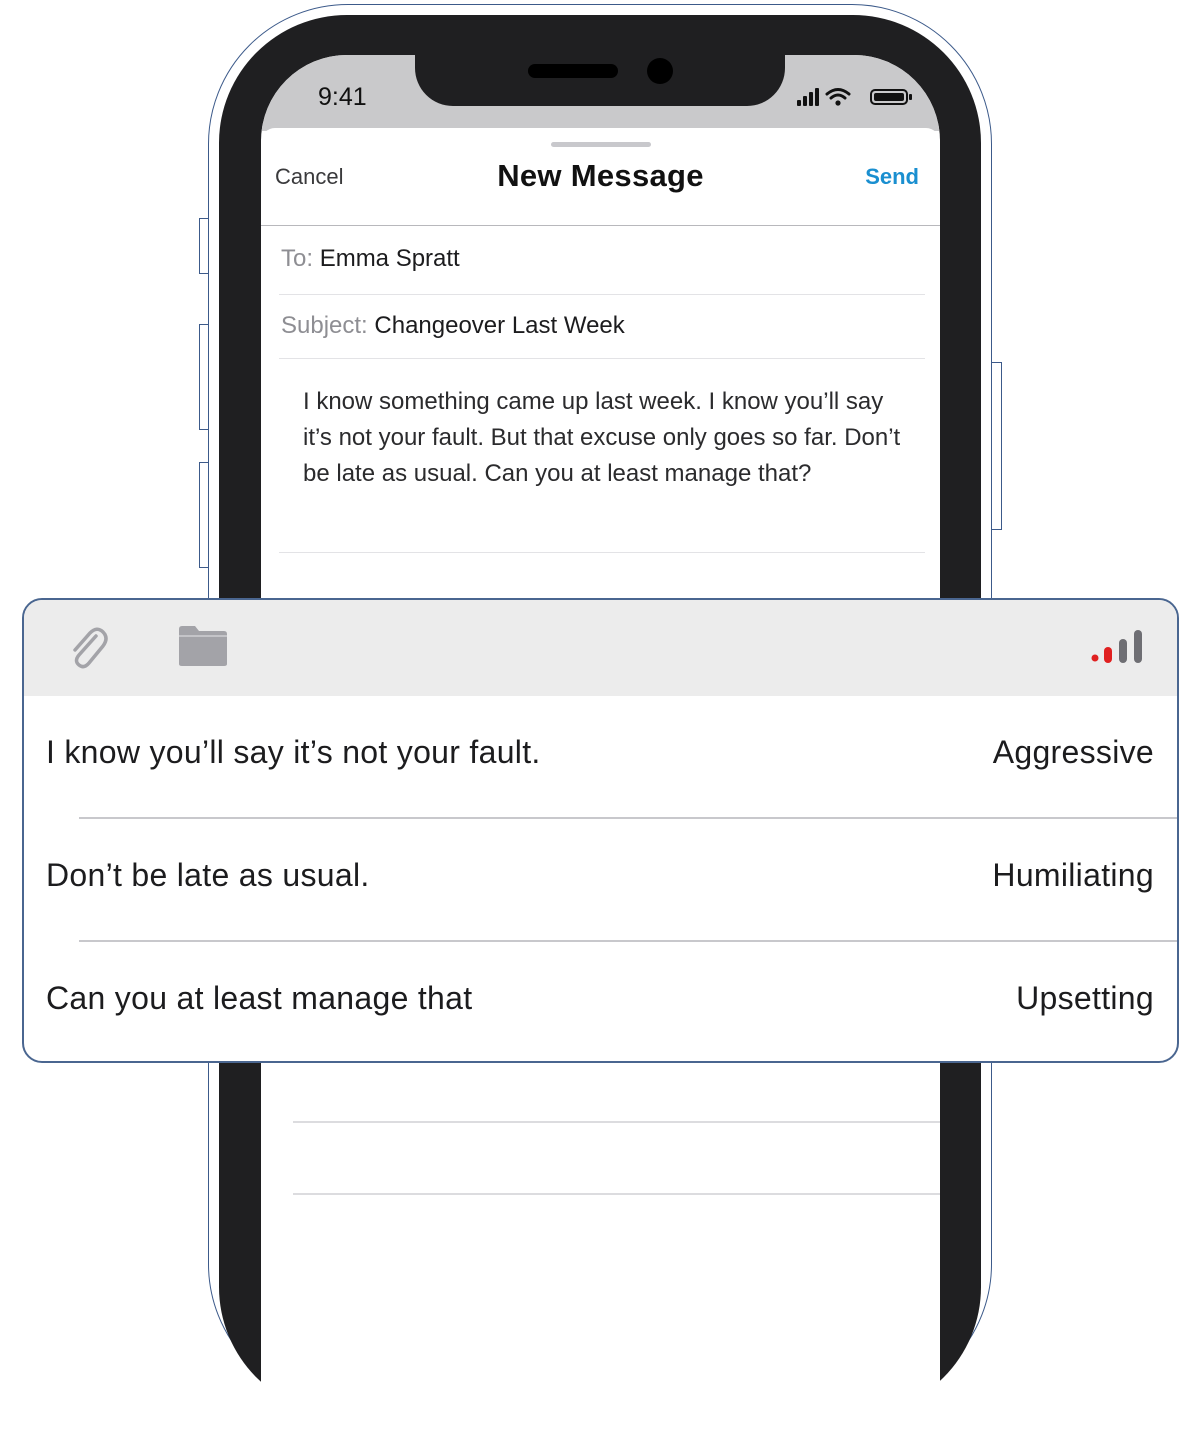  What do you see at coordinates (573, 71) in the screenshot?
I see `speaker` at bounding box center [573, 71].